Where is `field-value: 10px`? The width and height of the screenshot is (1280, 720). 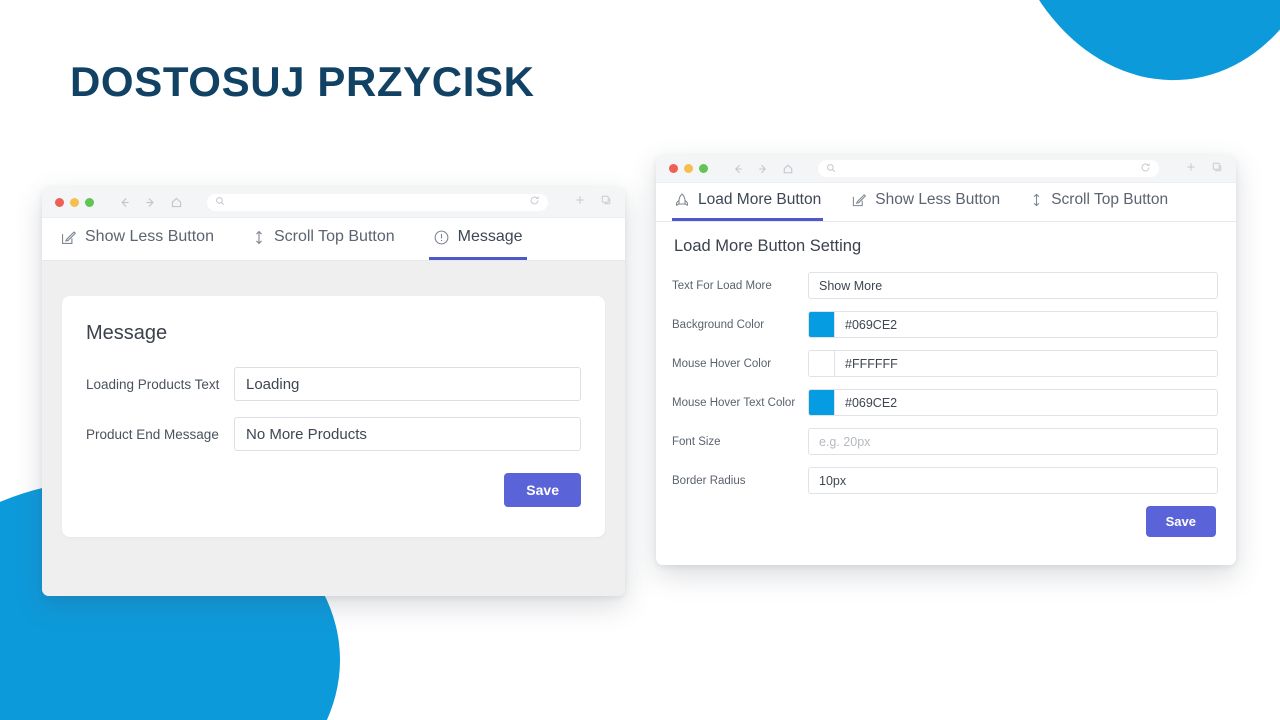 field-value: 10px is located at coordinates (833, 480).